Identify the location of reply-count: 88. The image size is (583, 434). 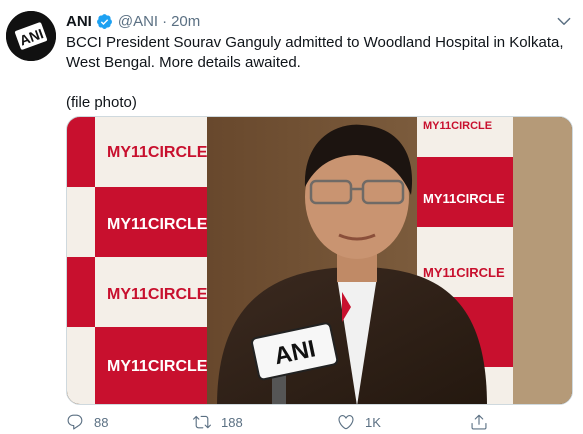
(101, 422).